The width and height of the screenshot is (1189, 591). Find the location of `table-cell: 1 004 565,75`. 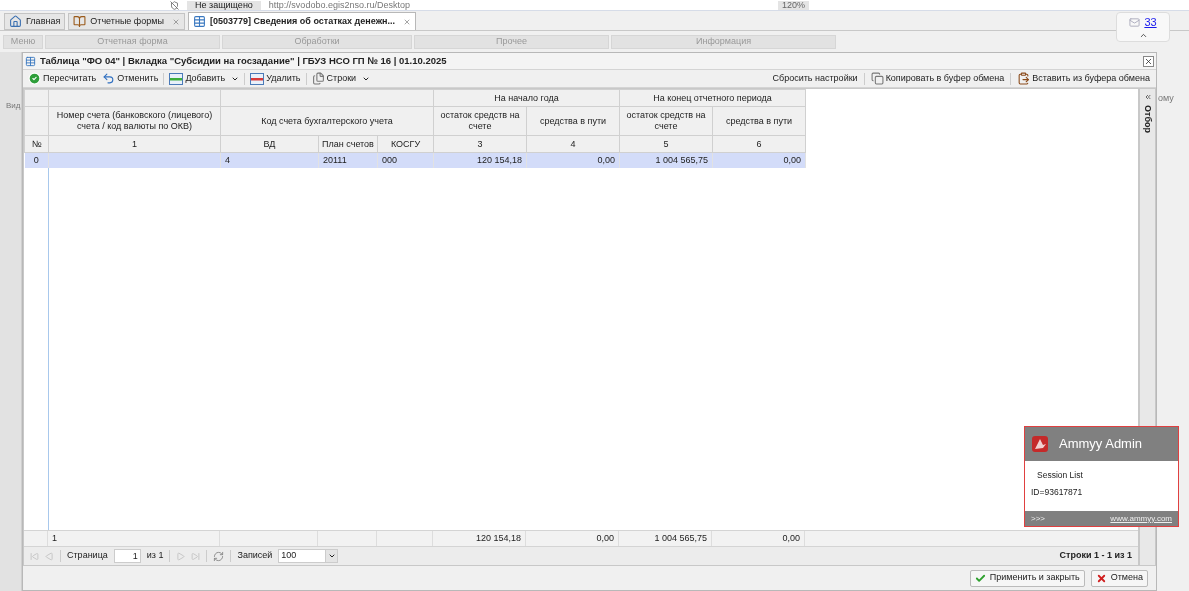

table-cell: 1 004 565,75 is located at coordinates (666, 160).